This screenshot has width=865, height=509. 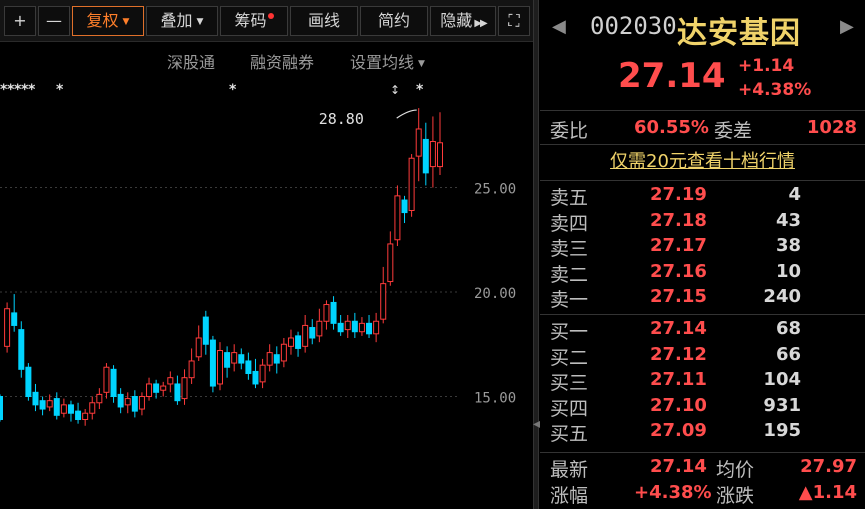 What do you see at coordinates (678, 220) in the screenshot?
I see `asks-price: 27.18` at bounding box center [678, 220].